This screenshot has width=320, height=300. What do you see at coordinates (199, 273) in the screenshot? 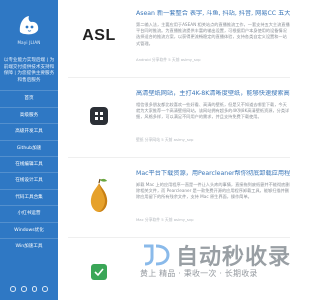
I see `watermark-tagline: 黄上 精品 · 秉收一次 · 长期收录` at bounding box center [199, 273].